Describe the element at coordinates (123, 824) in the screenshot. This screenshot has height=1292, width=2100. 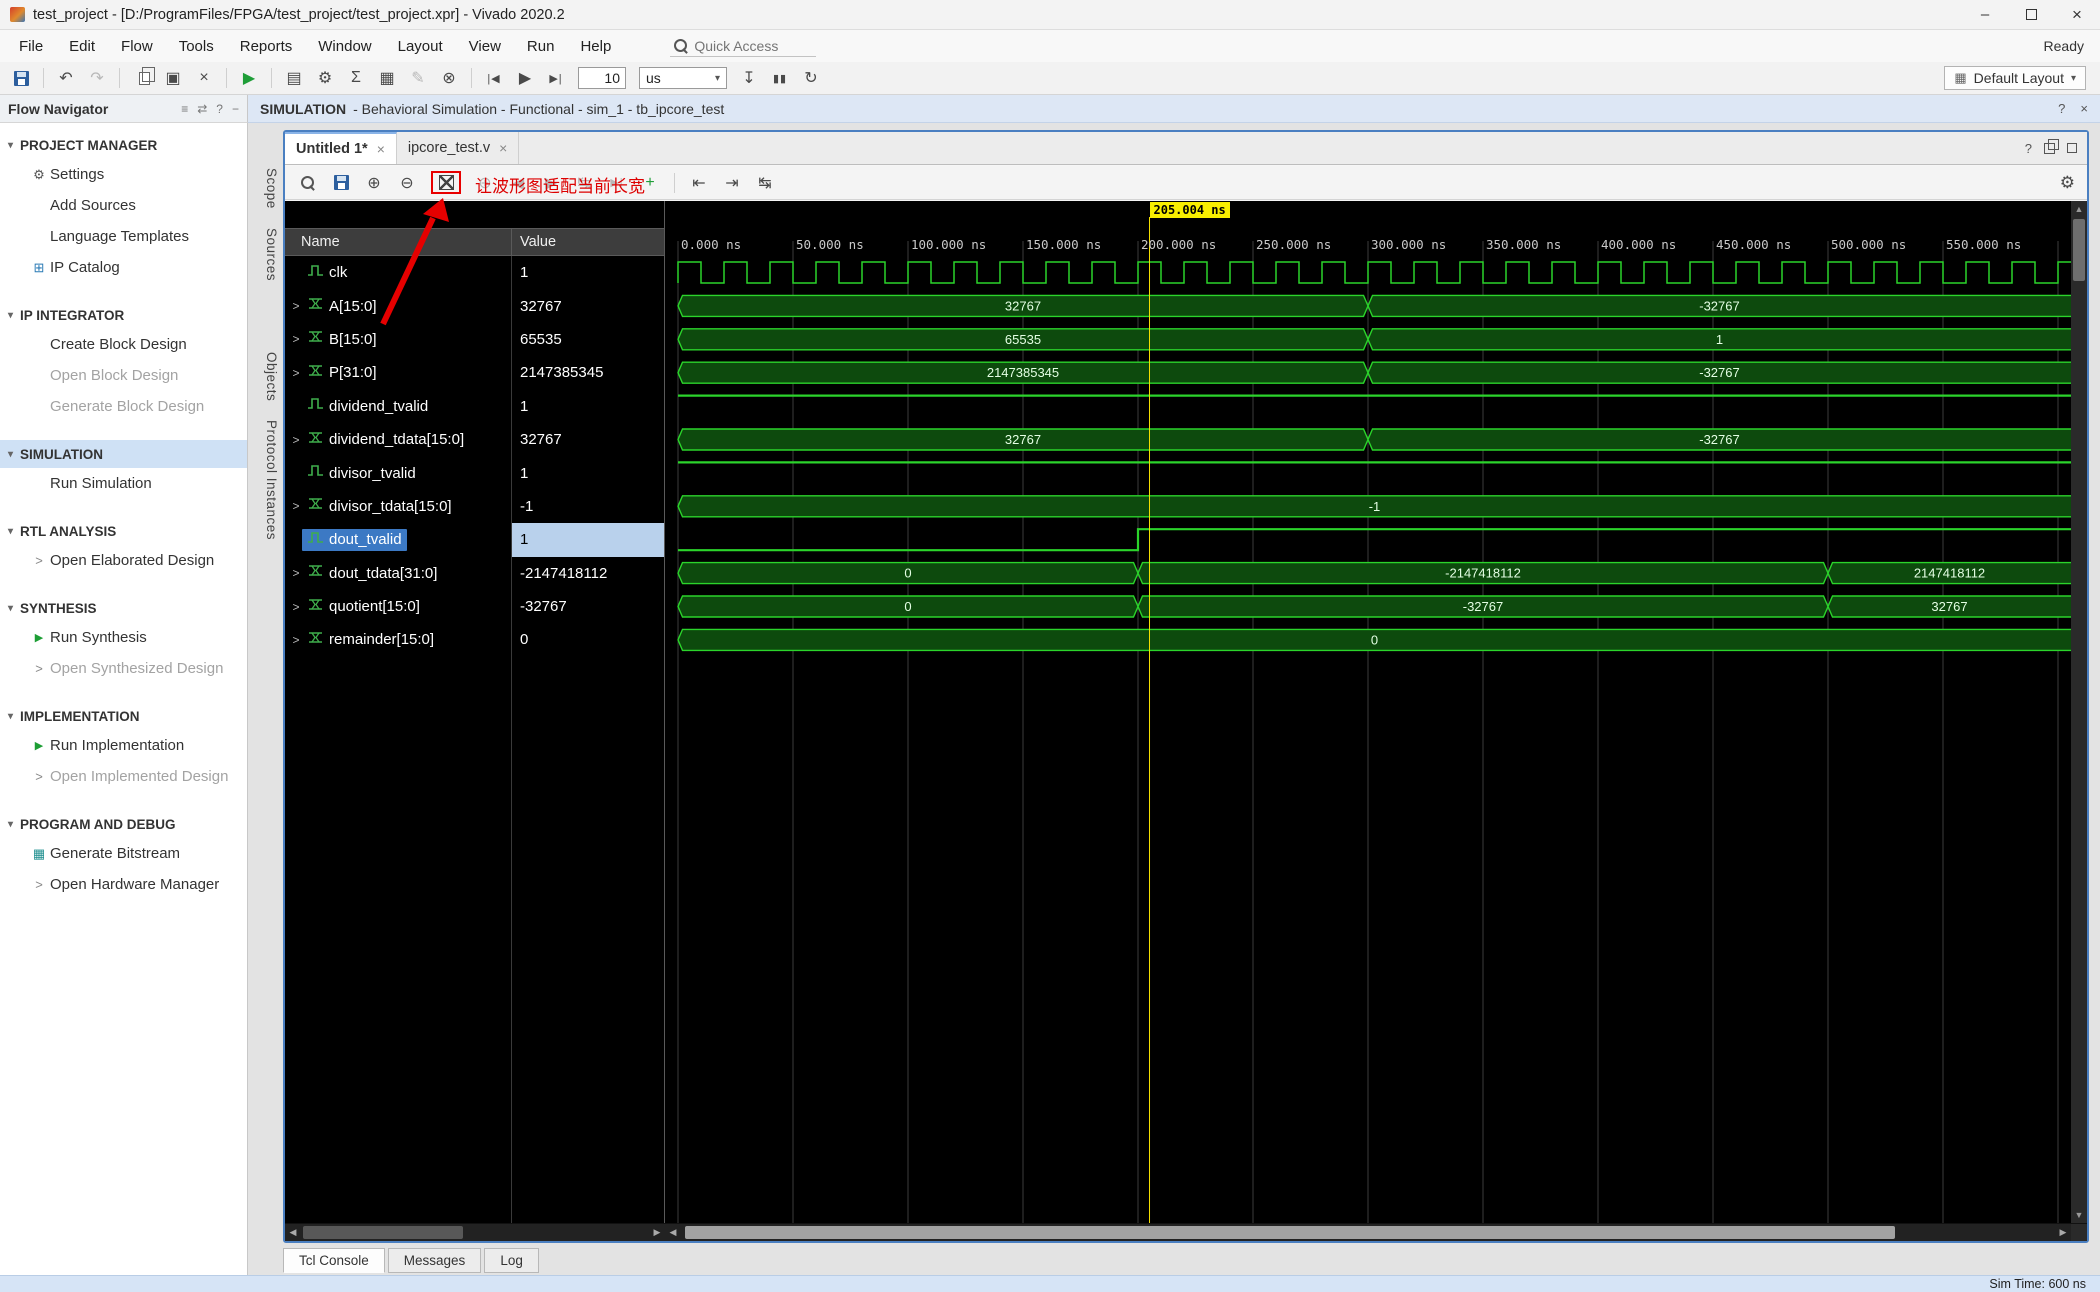
I see `flow-section-header: ▾ PROGRAM AND DEBUG` at that location.